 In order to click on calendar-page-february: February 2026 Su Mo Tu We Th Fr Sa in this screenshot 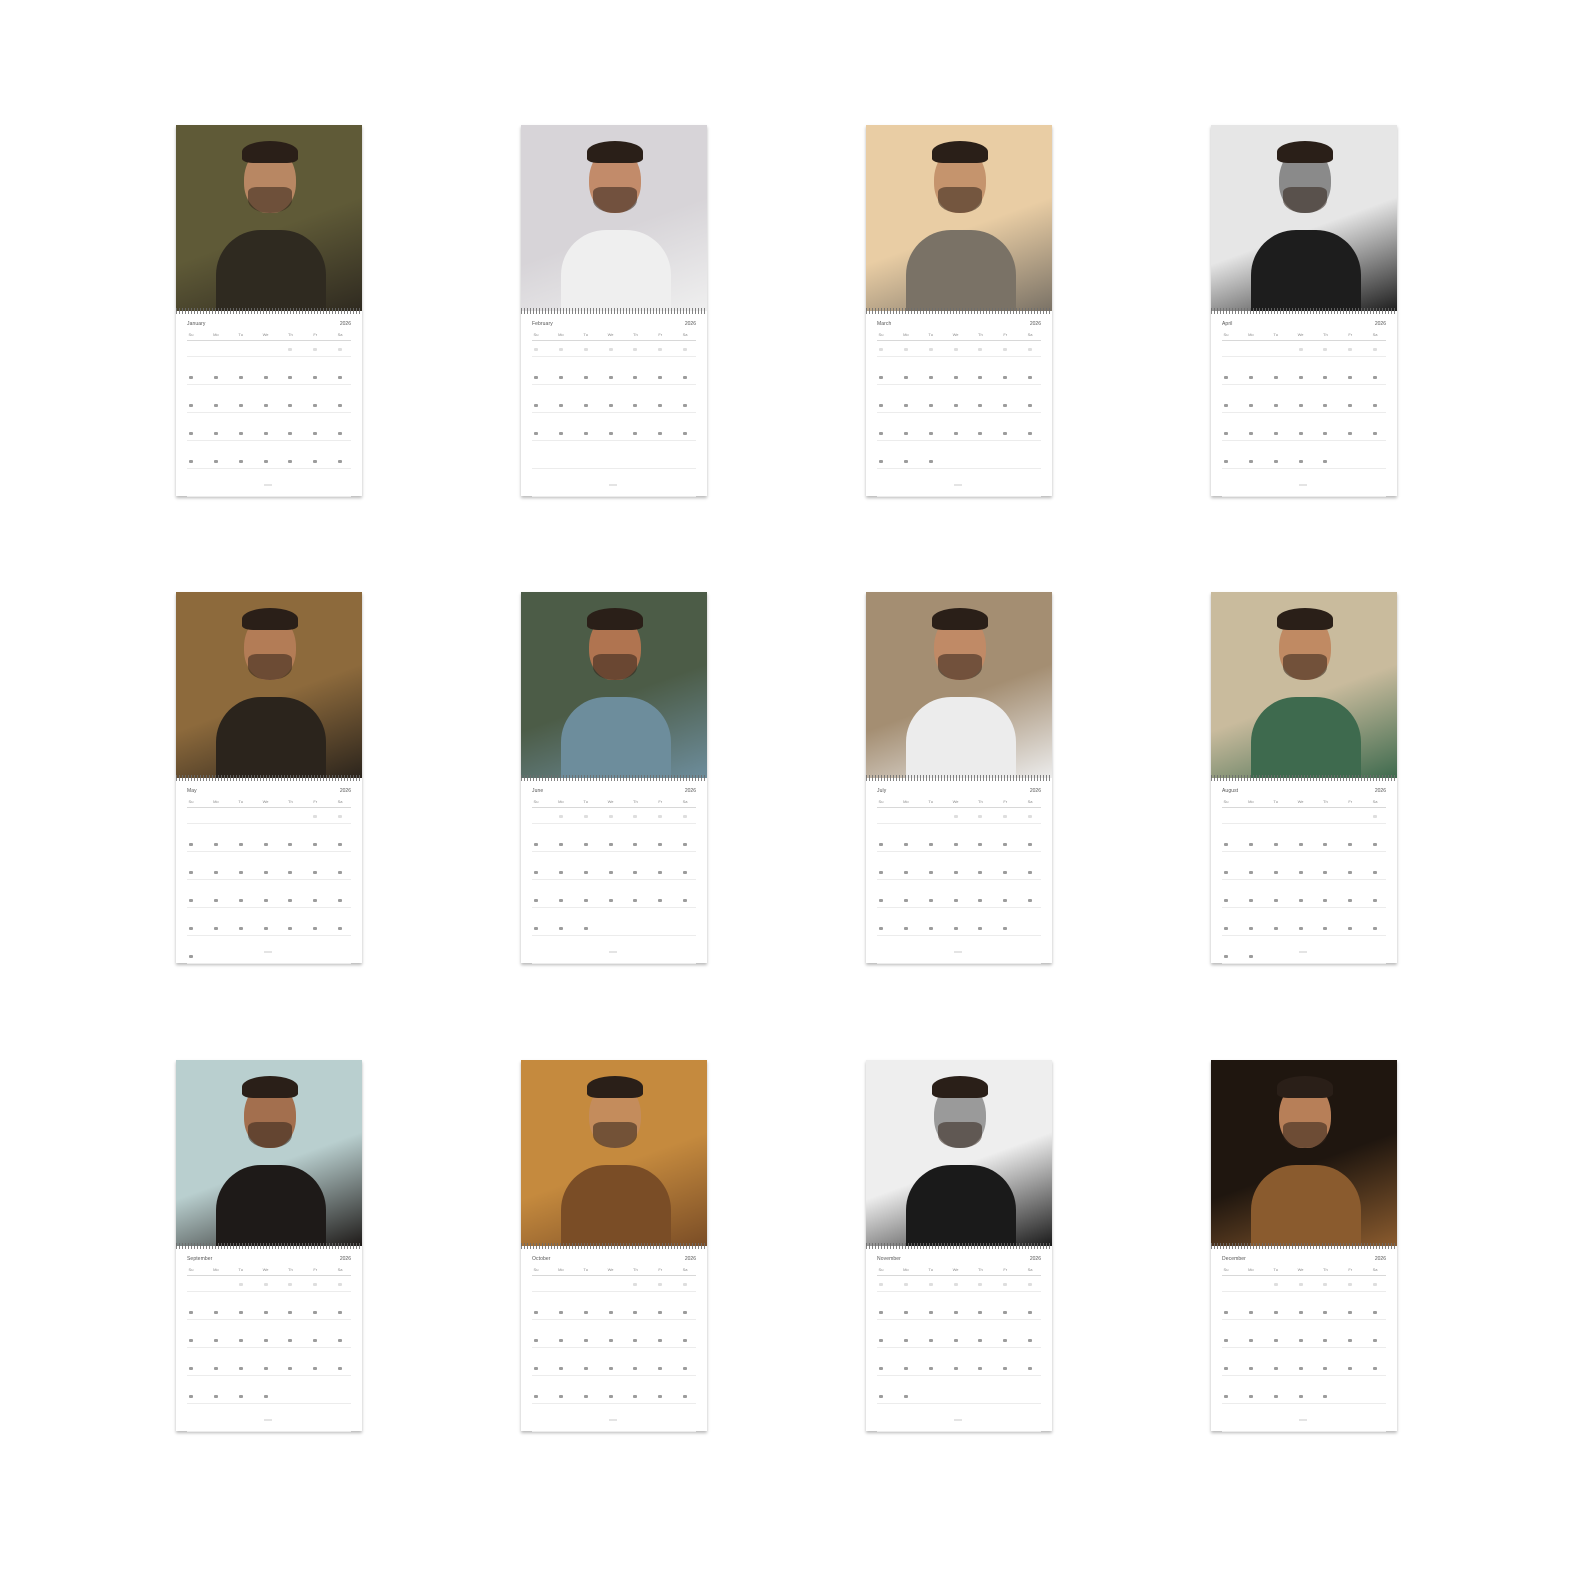, I will do `click(614, 311)`.